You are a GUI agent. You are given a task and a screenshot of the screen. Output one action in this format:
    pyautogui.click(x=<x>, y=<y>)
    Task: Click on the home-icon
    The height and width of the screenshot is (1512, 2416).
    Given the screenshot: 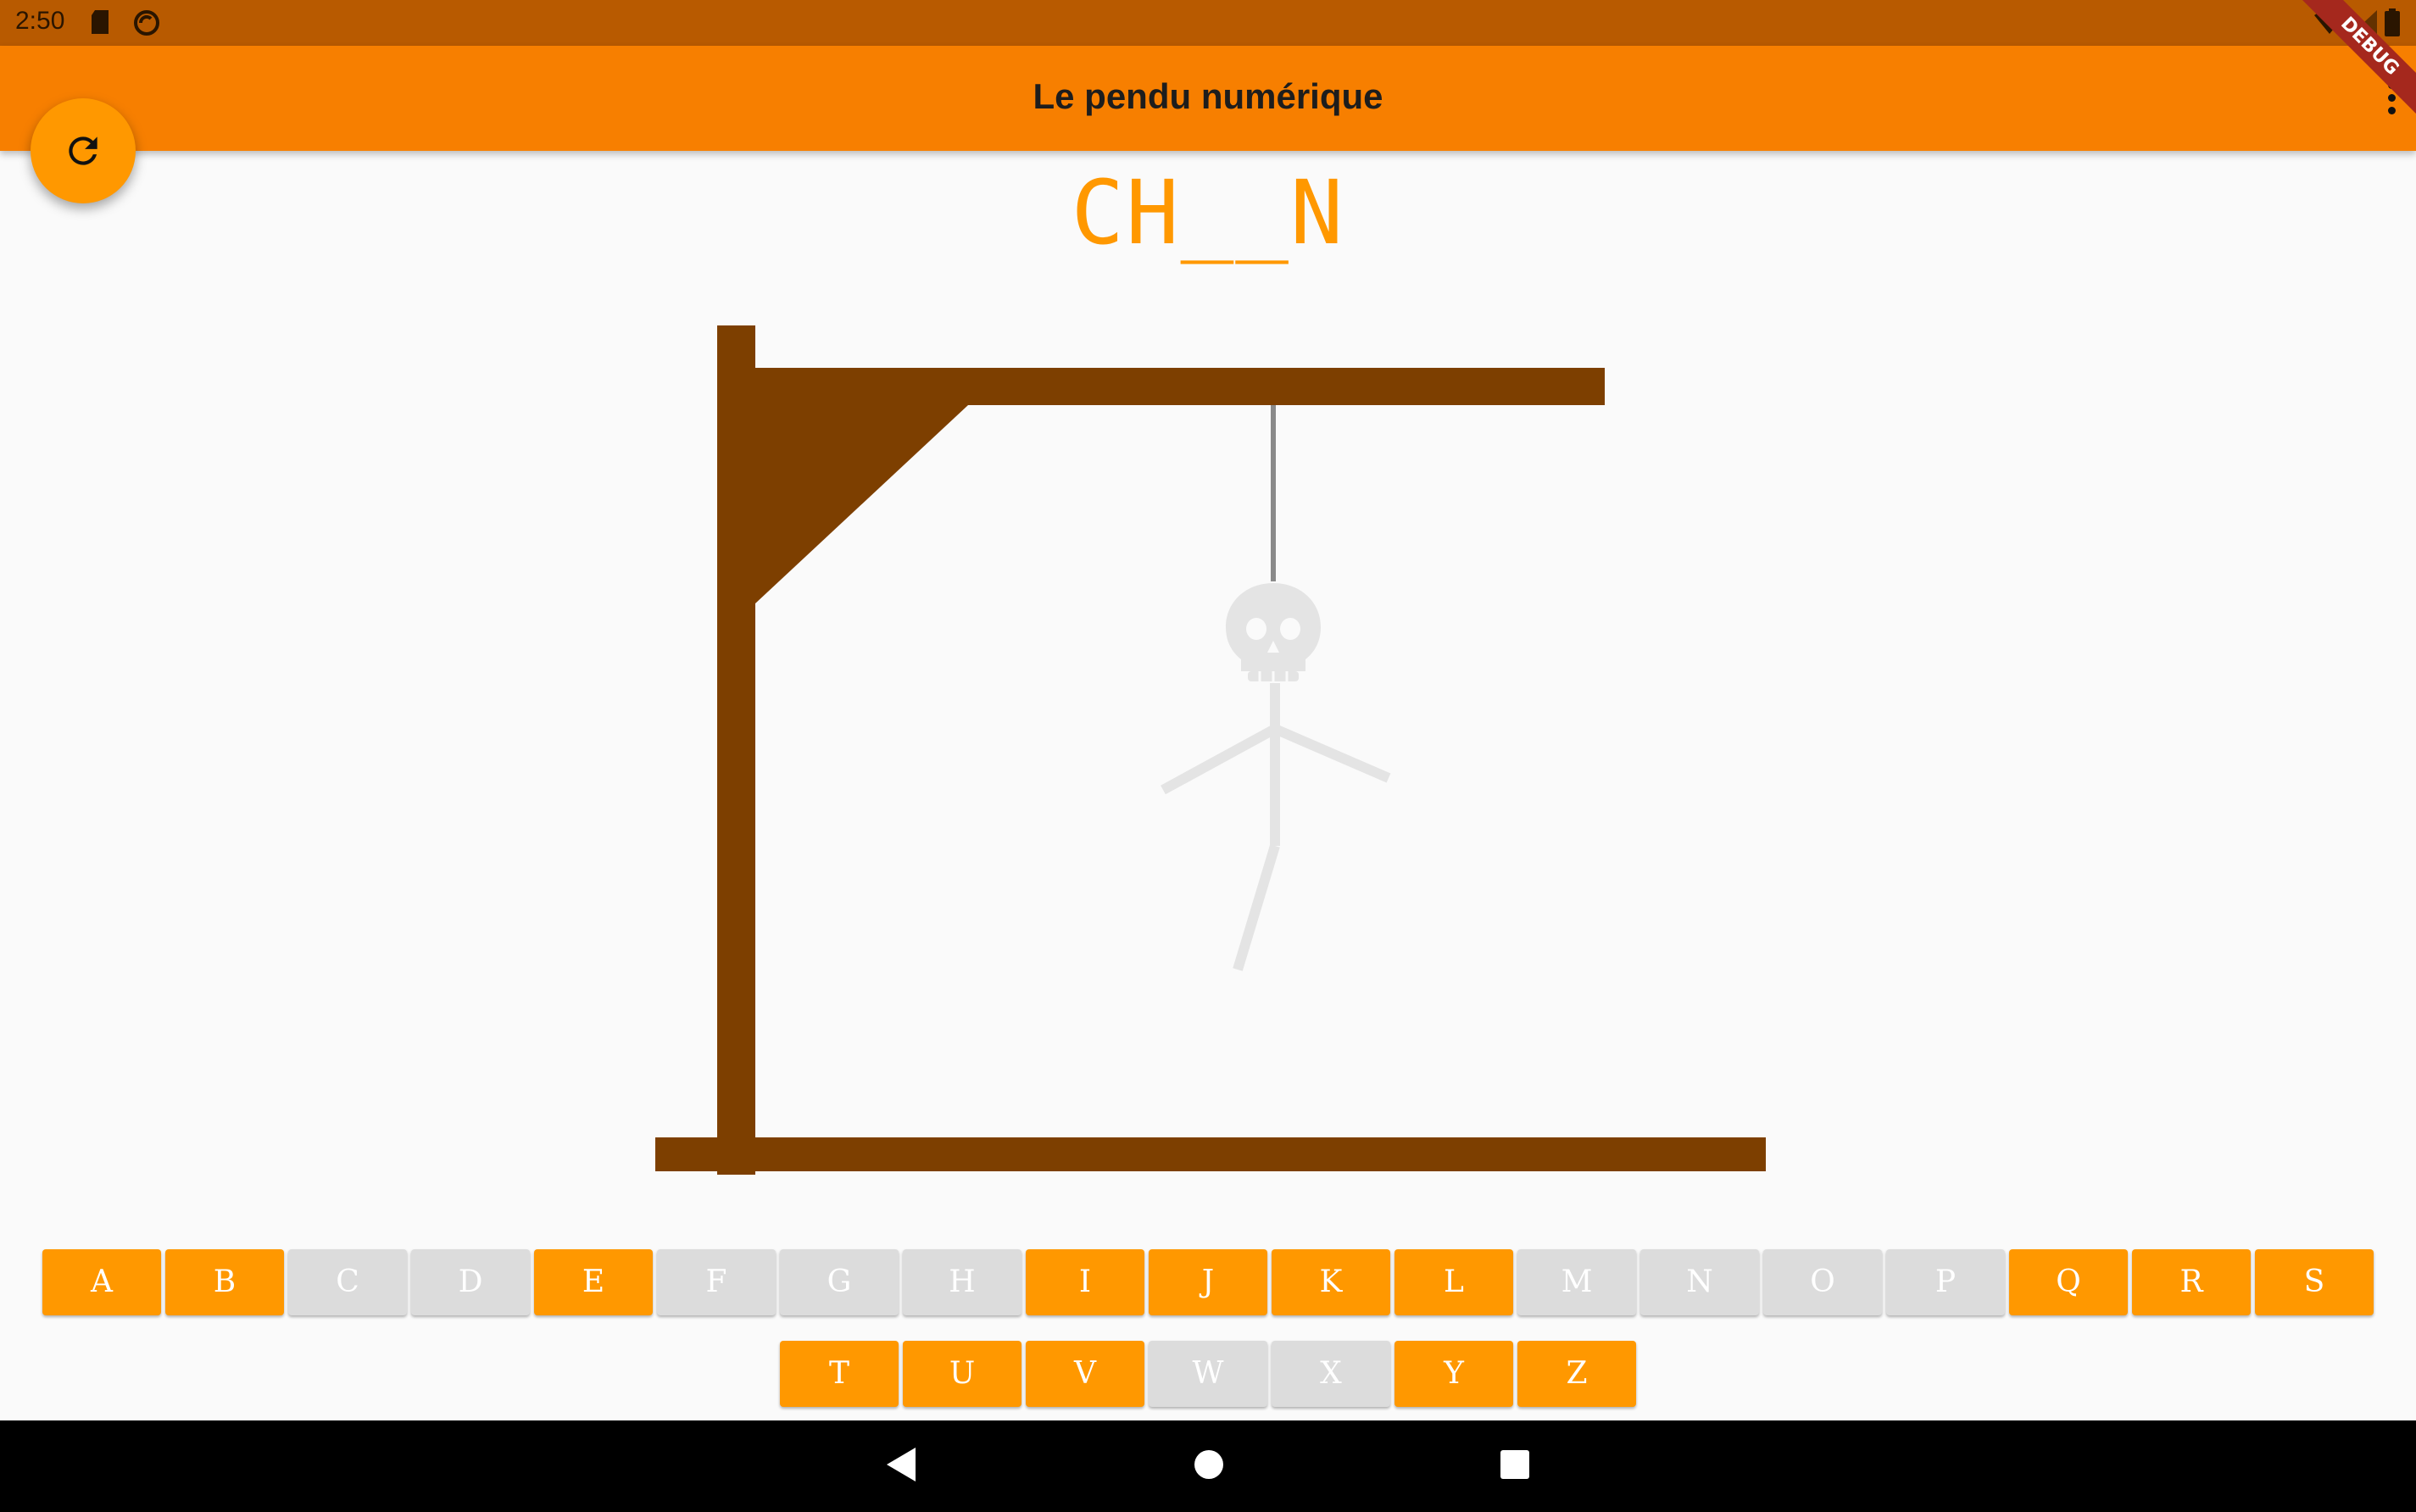 What is the action you would take?
    pyautogui.click(x=1209, y=1465)
    